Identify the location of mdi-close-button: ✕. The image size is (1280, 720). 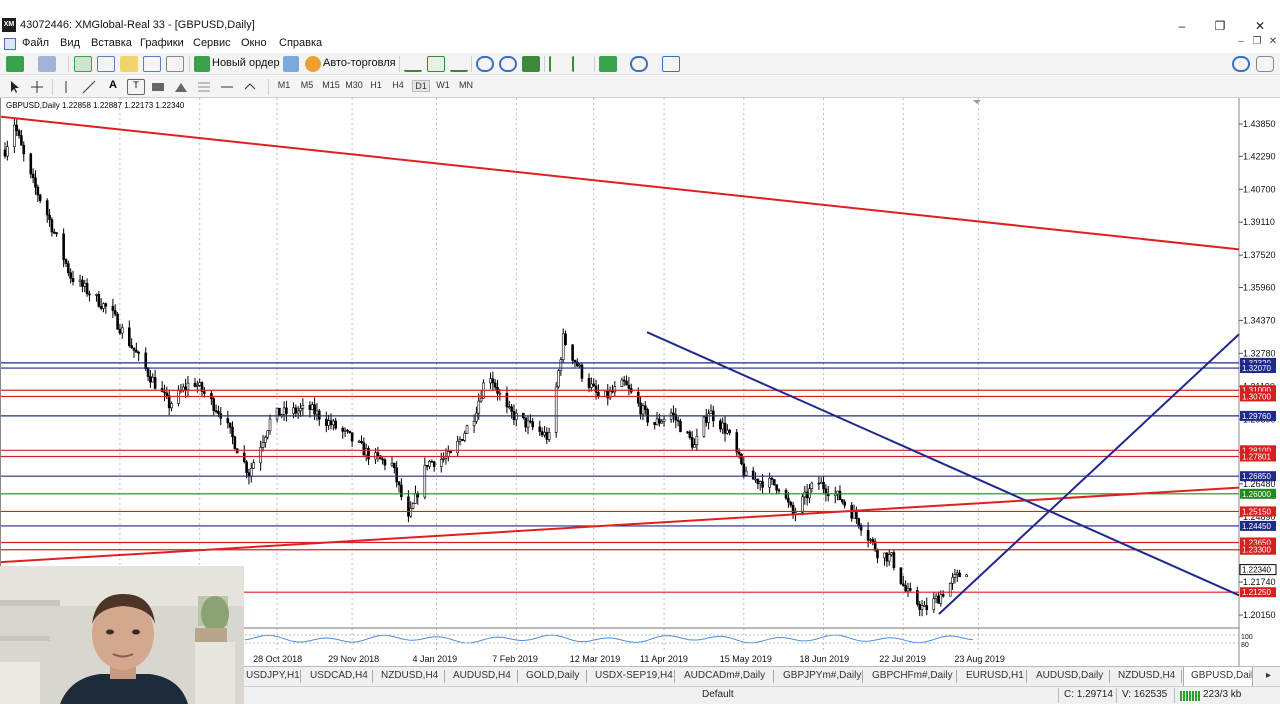
(1273, 41).